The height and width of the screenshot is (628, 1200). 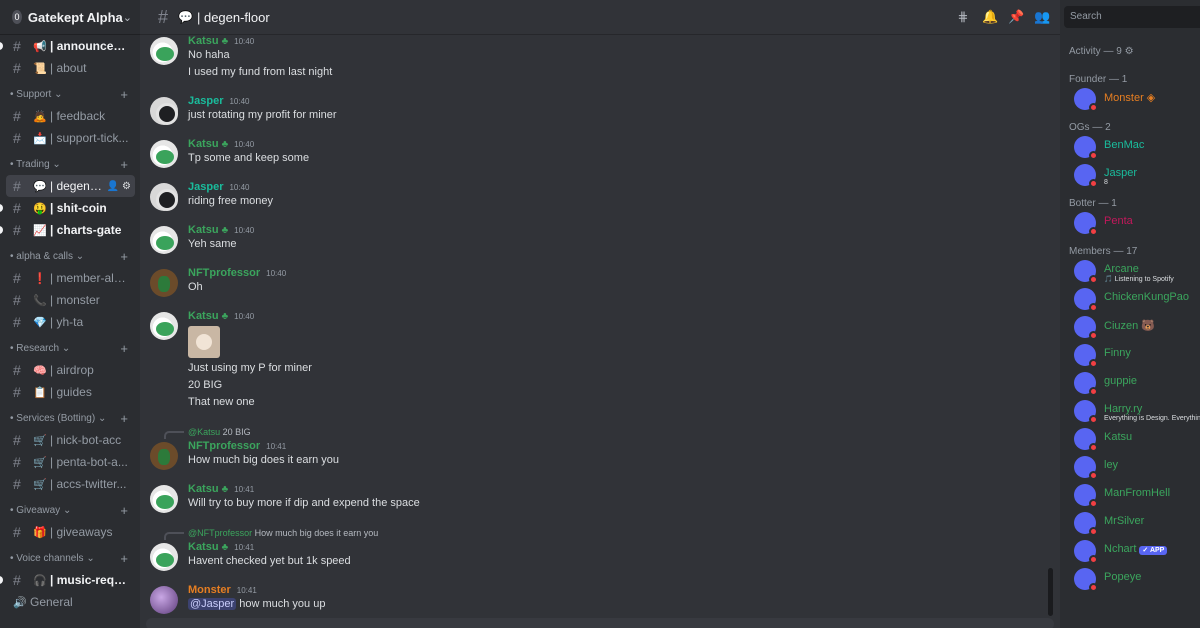 What do you see at coordinates (52, 558) in the screenshot?
I see `category-label: • Voice channels ⌄` at bounding box center [52, 558].